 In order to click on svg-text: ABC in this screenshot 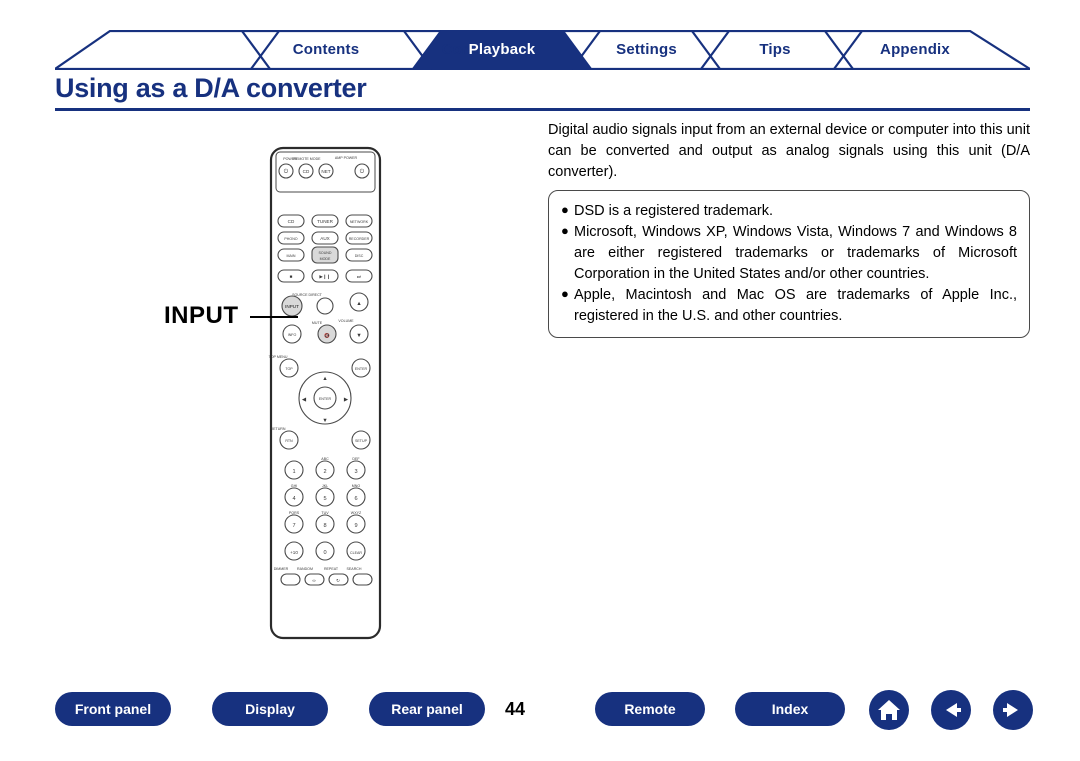, I will do `click(325, 459)`.